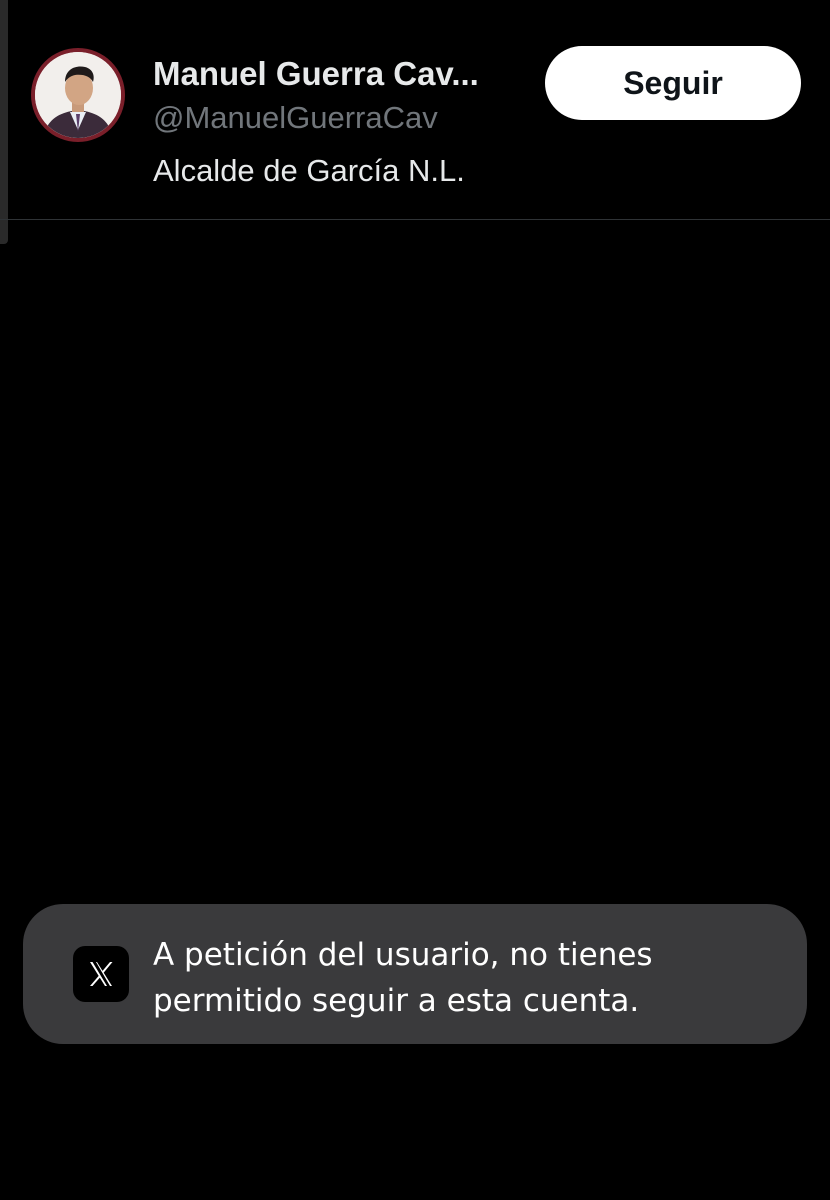 The image size is (830, 1200). What do you see at coordinates (673, 83) in the screenshot?
I see `follow-button: Seguir` at bounding box center [673, 83].